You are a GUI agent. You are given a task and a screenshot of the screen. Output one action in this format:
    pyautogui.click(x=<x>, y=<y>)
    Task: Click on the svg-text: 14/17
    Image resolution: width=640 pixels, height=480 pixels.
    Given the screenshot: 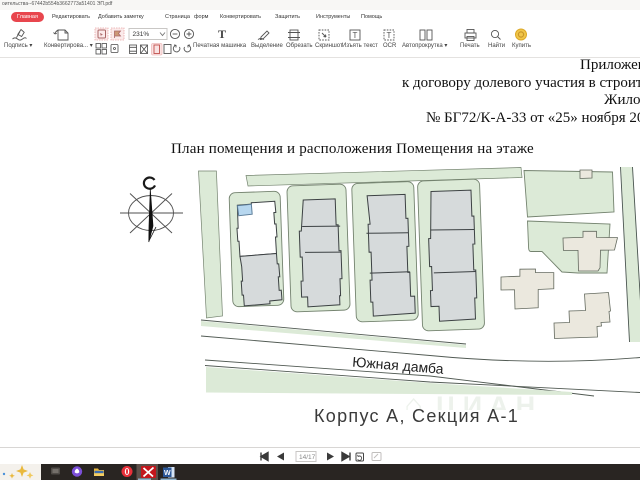 What is the action you would take?
    pyautogui.click(x=307, y=457)
    